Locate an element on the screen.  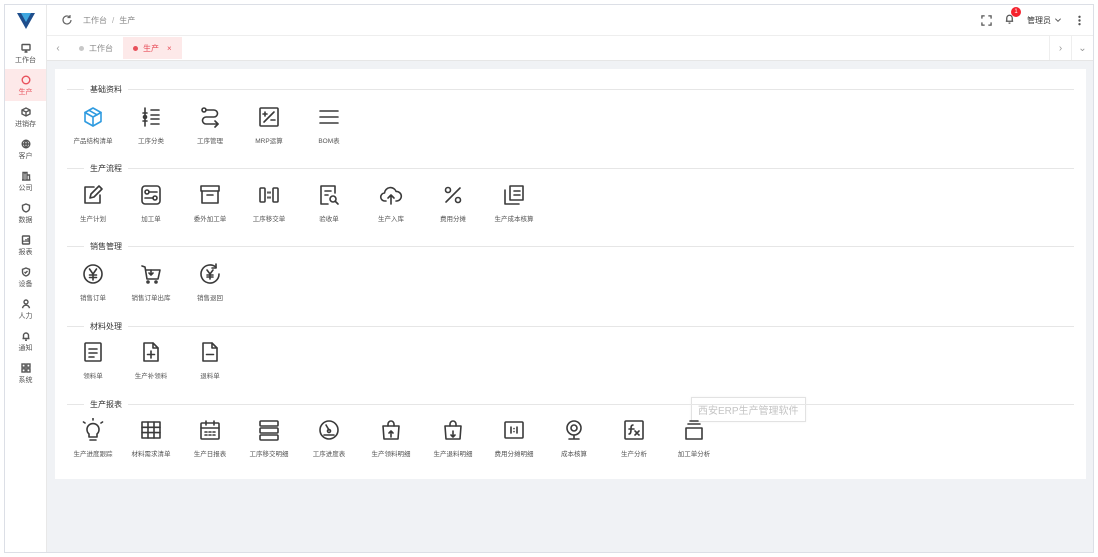
module-button: 工序管理 is located at coordinates (210, 125).